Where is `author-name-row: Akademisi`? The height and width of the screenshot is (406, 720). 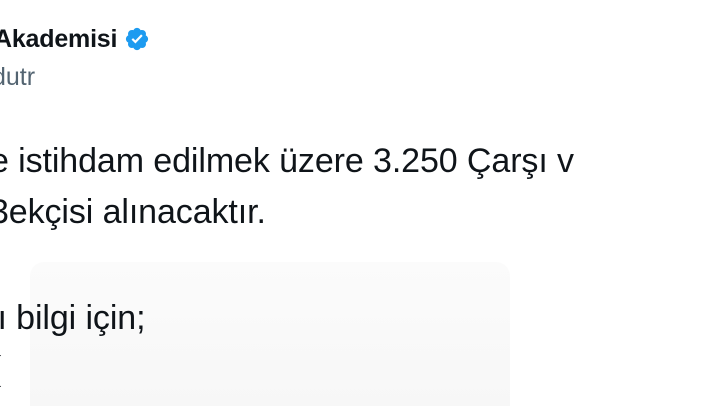 author-name-row: Akademisi is located at coordinates (75, 39).